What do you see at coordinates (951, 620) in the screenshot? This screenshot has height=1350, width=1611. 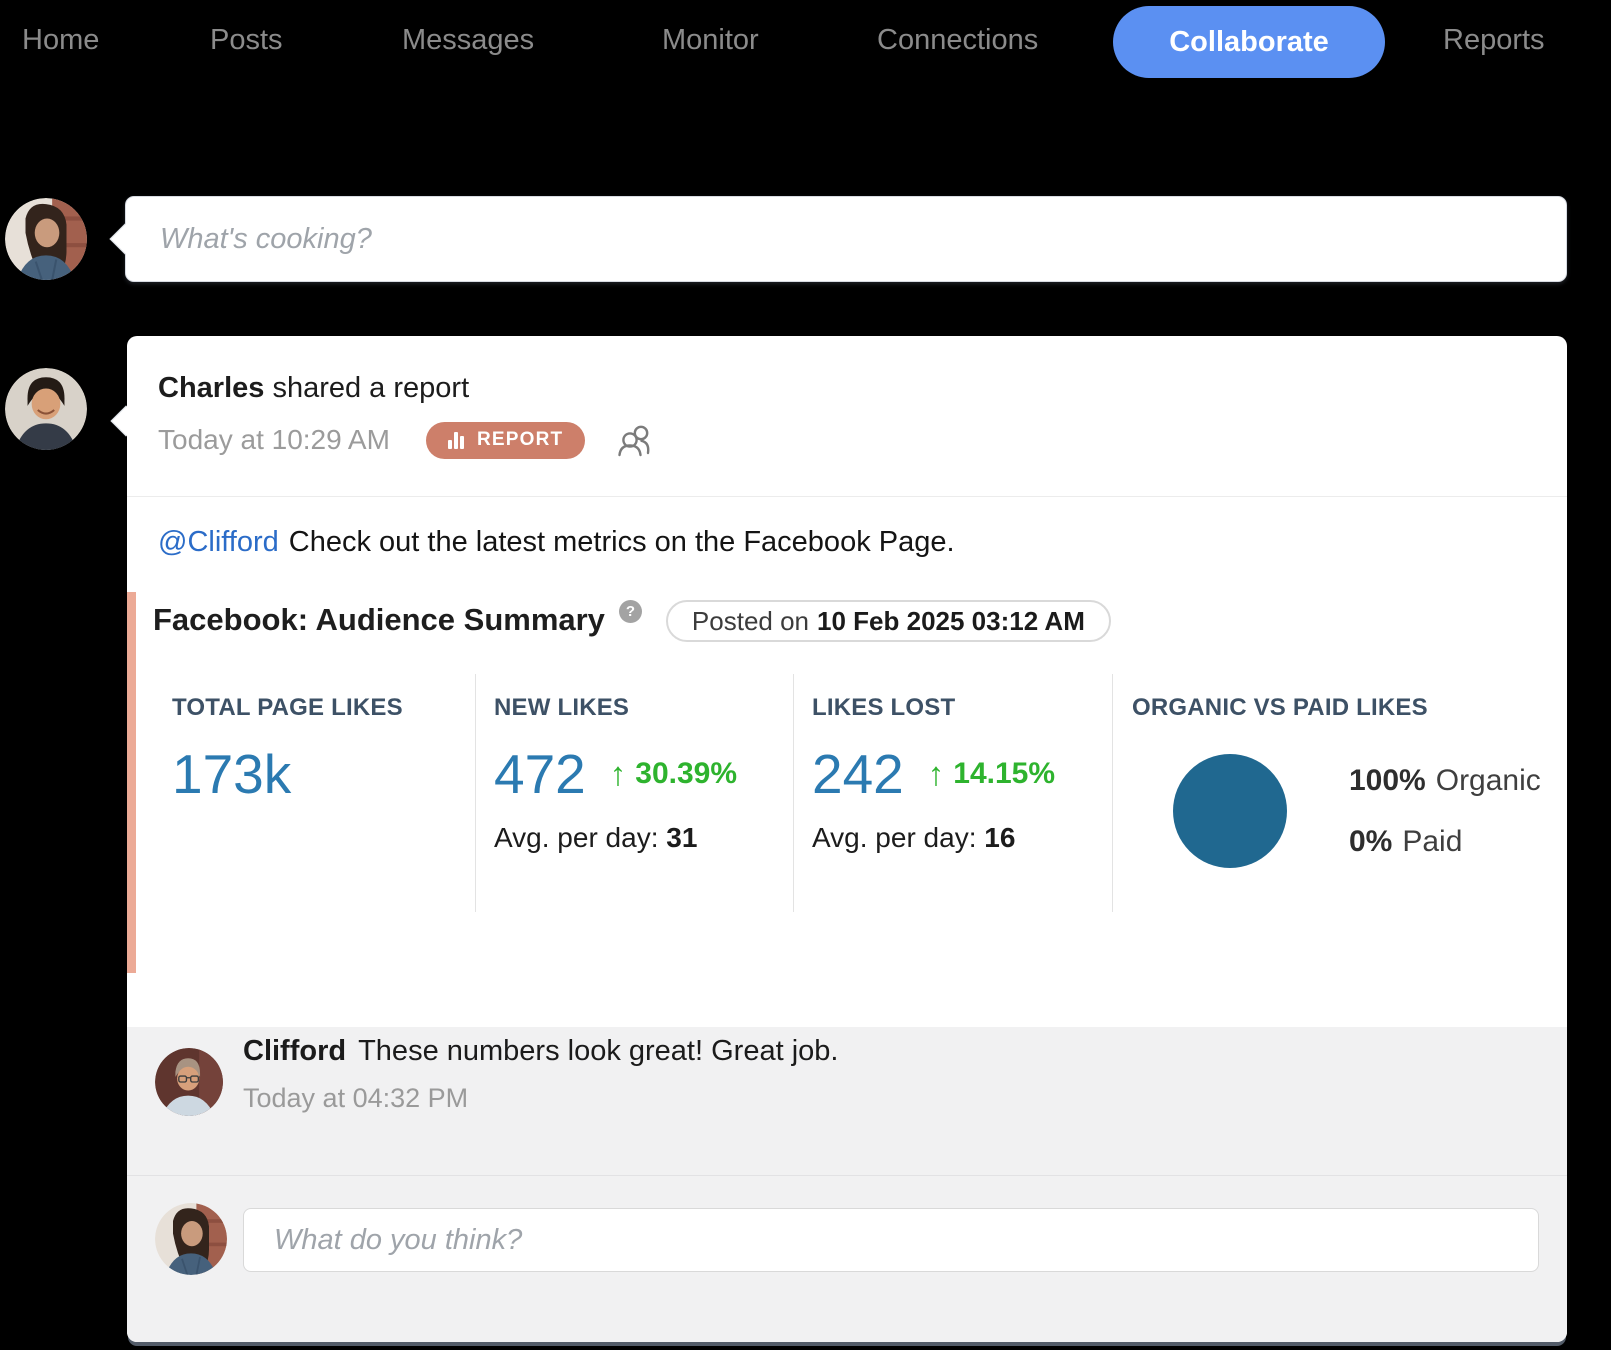 I see `posted-on-datetime: 10 Feb 2025 03:12 AM` at bounding box center [951, 620].